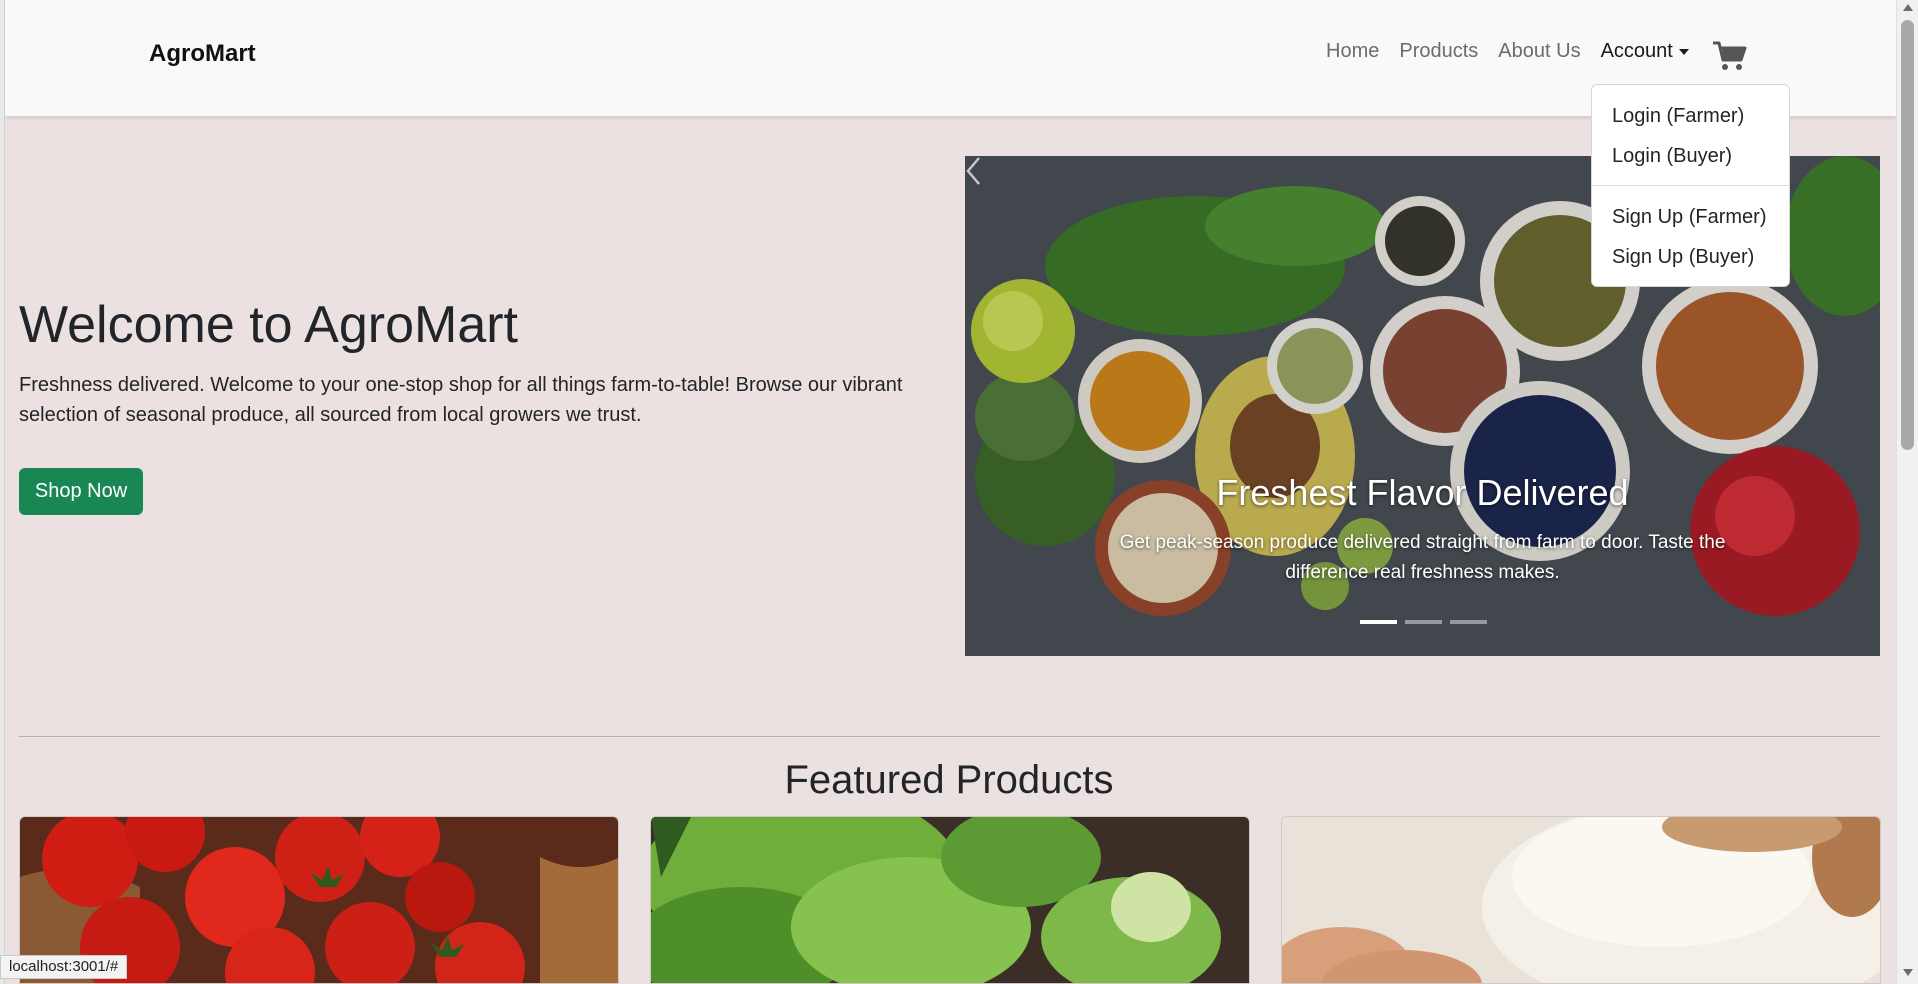 This screenshot has width=1918, height=984. What do you see at coordinates (269, 325) in the screenshot?
I see `hero-title: Welcome to AgroMart` at bounding box center [269, 325].